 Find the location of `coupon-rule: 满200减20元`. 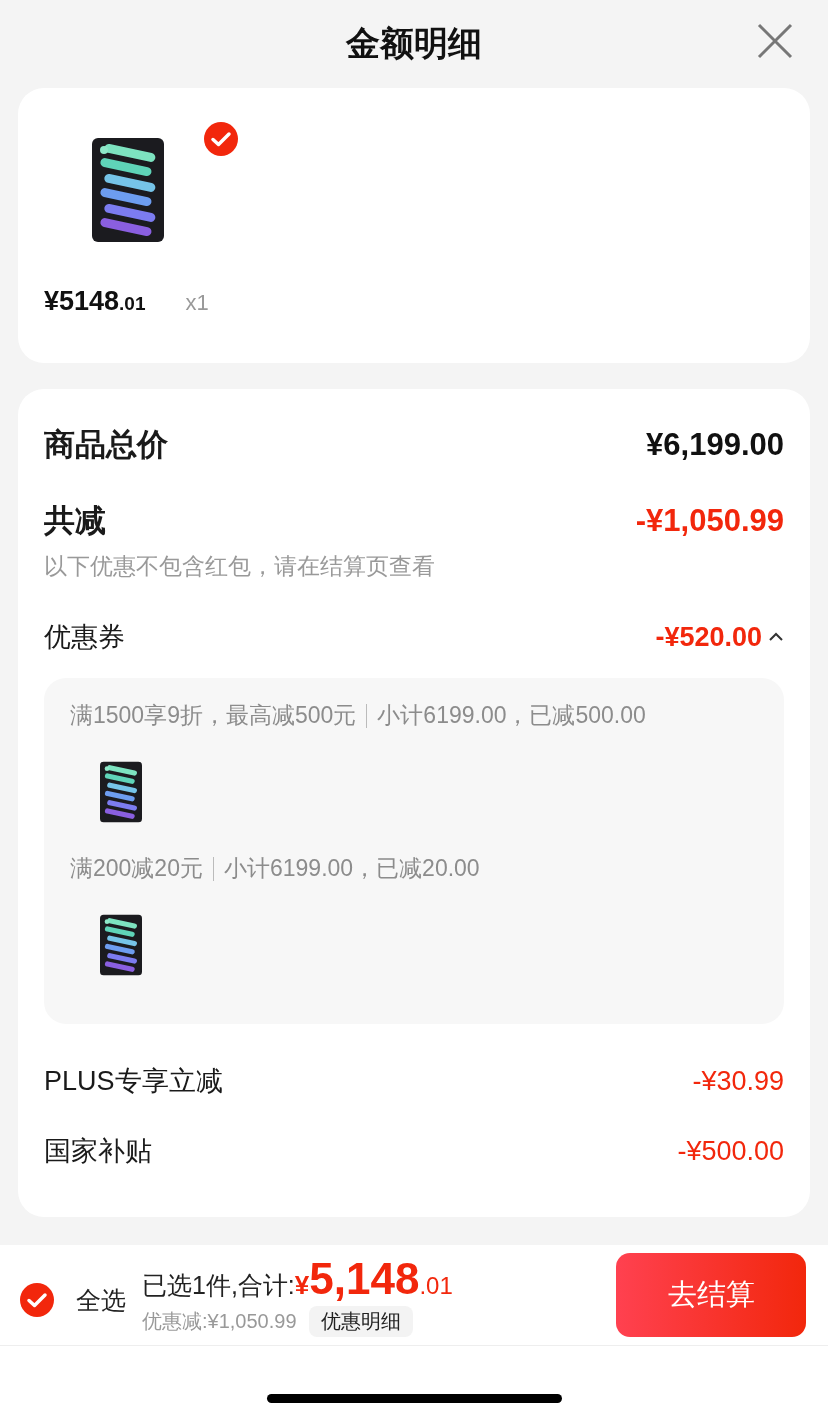

coupon-rule: 满200减20元 is located at coordinates (136, 868).